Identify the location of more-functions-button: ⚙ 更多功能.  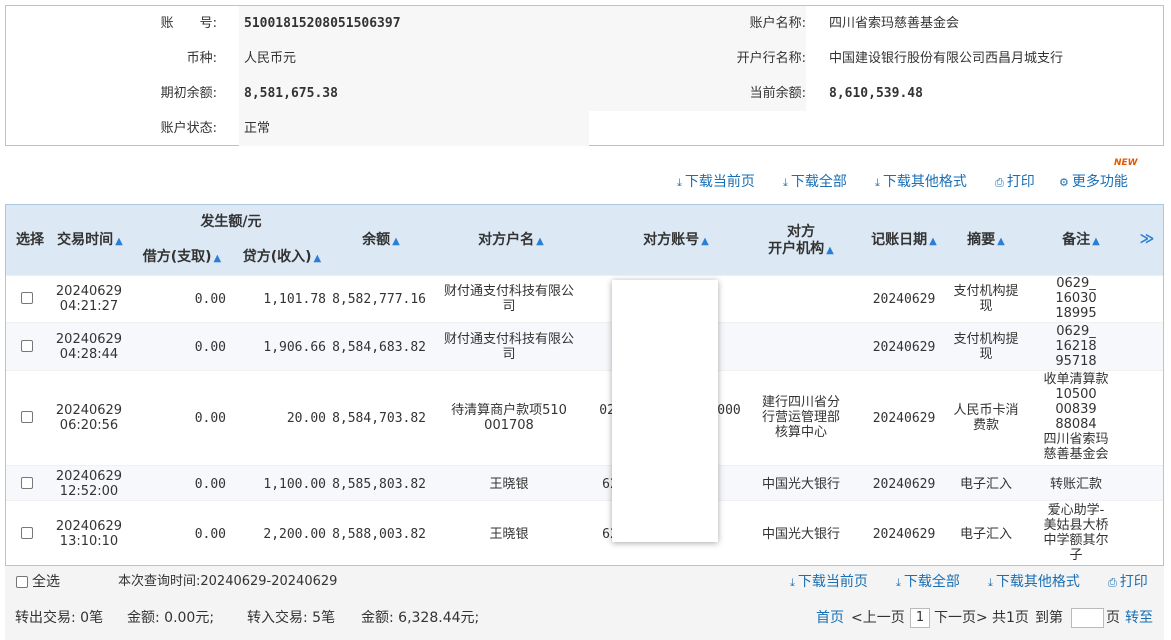
(1093, 182).